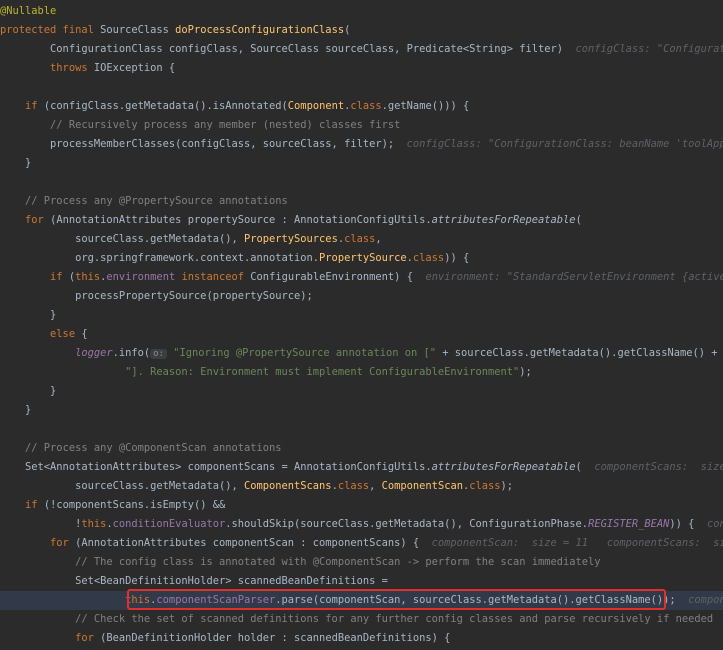 Image resolution: width=723 pixels, height=650 pixels. What do you see at coordinates (28, 315) in the screenshot?
I see `code-token: }` at bounding box center [28, 315].